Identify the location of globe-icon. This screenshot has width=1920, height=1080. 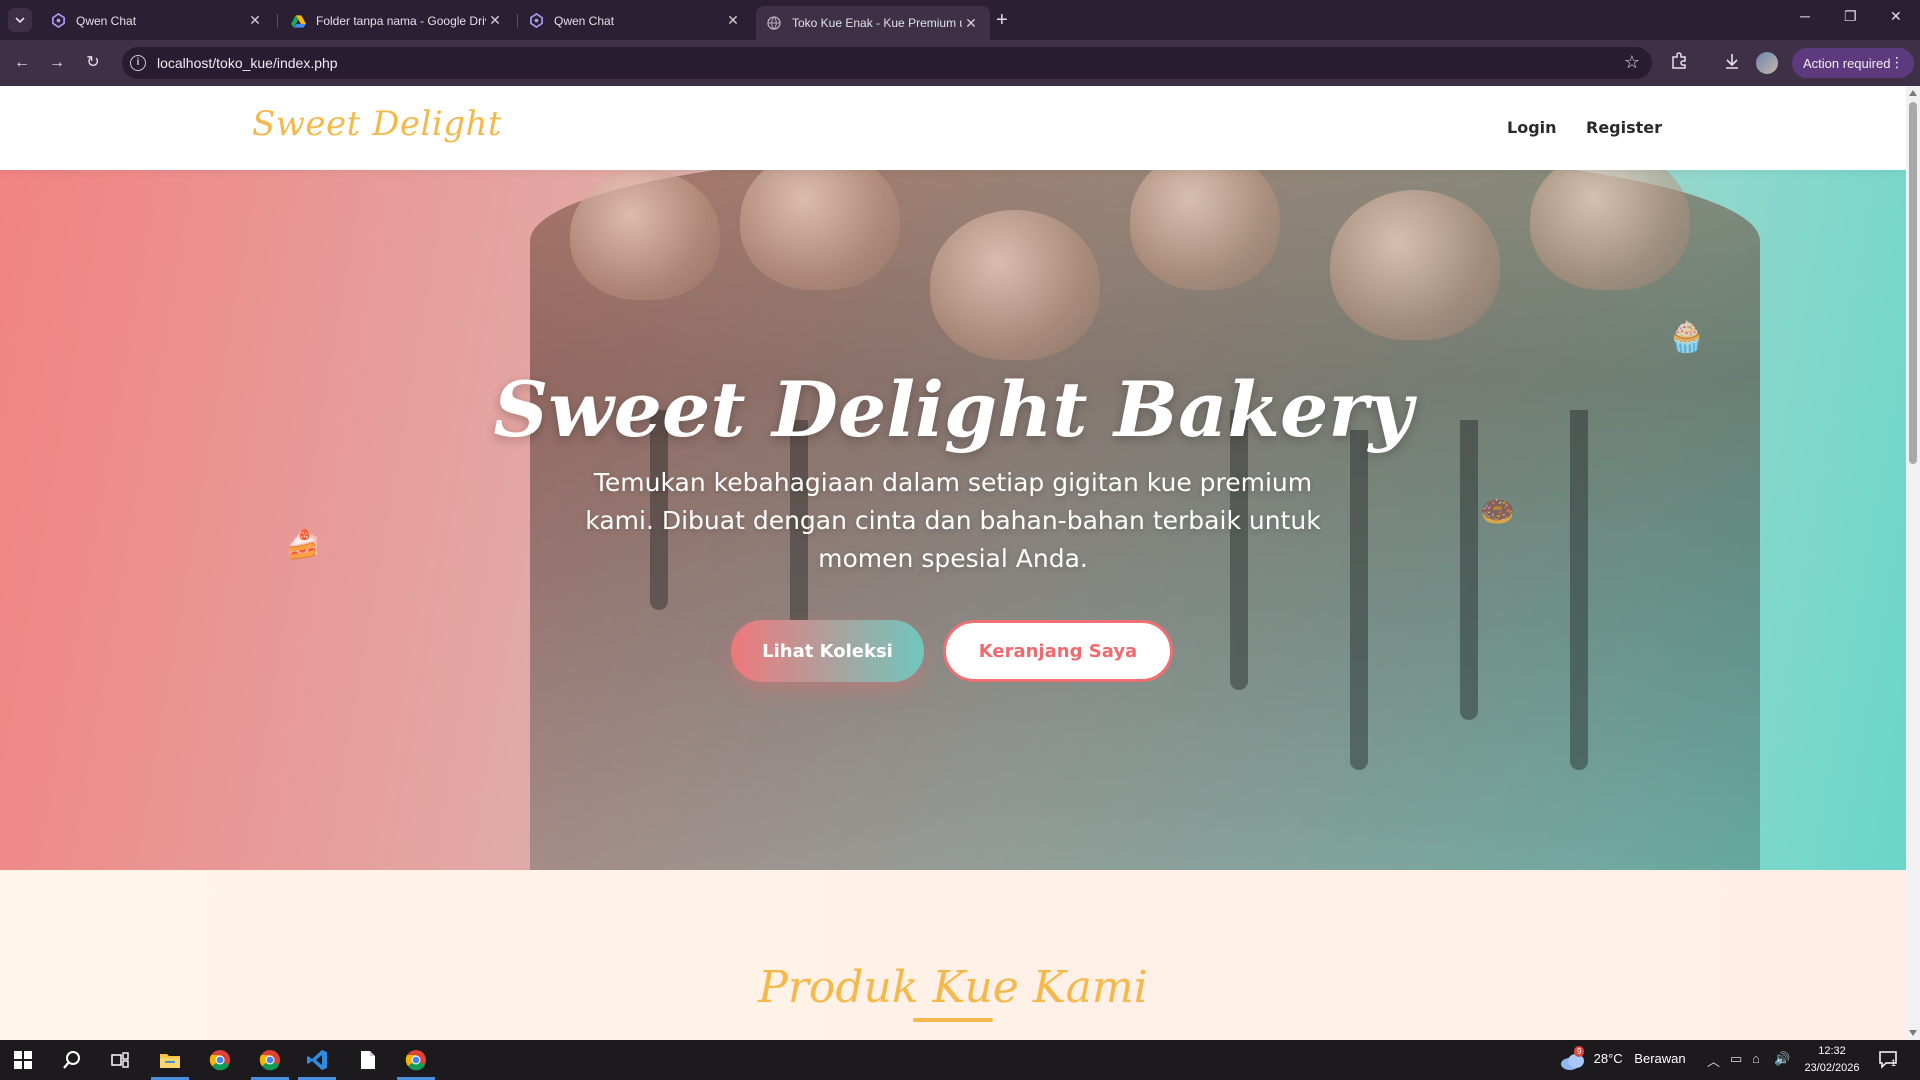
(774, 23).